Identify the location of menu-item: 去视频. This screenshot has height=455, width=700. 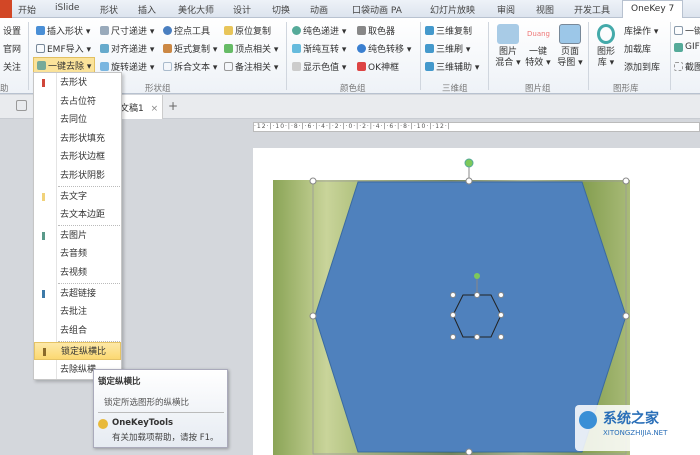
(77, 273).